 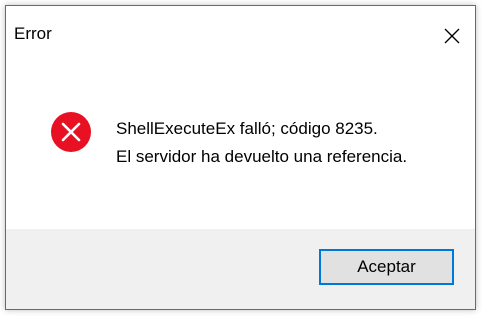 What do you see at coordinates (33, 33) in the screenshot?
I see `dialog-title: Error` at bounding box center [33, 33].